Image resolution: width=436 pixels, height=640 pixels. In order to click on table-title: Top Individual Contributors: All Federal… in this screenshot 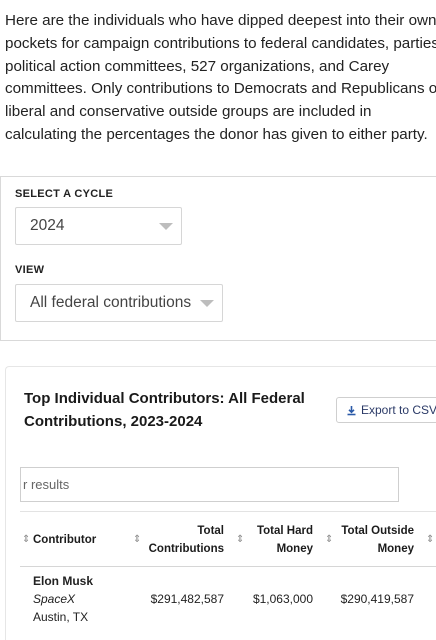, I will do `click(164, 410)`.